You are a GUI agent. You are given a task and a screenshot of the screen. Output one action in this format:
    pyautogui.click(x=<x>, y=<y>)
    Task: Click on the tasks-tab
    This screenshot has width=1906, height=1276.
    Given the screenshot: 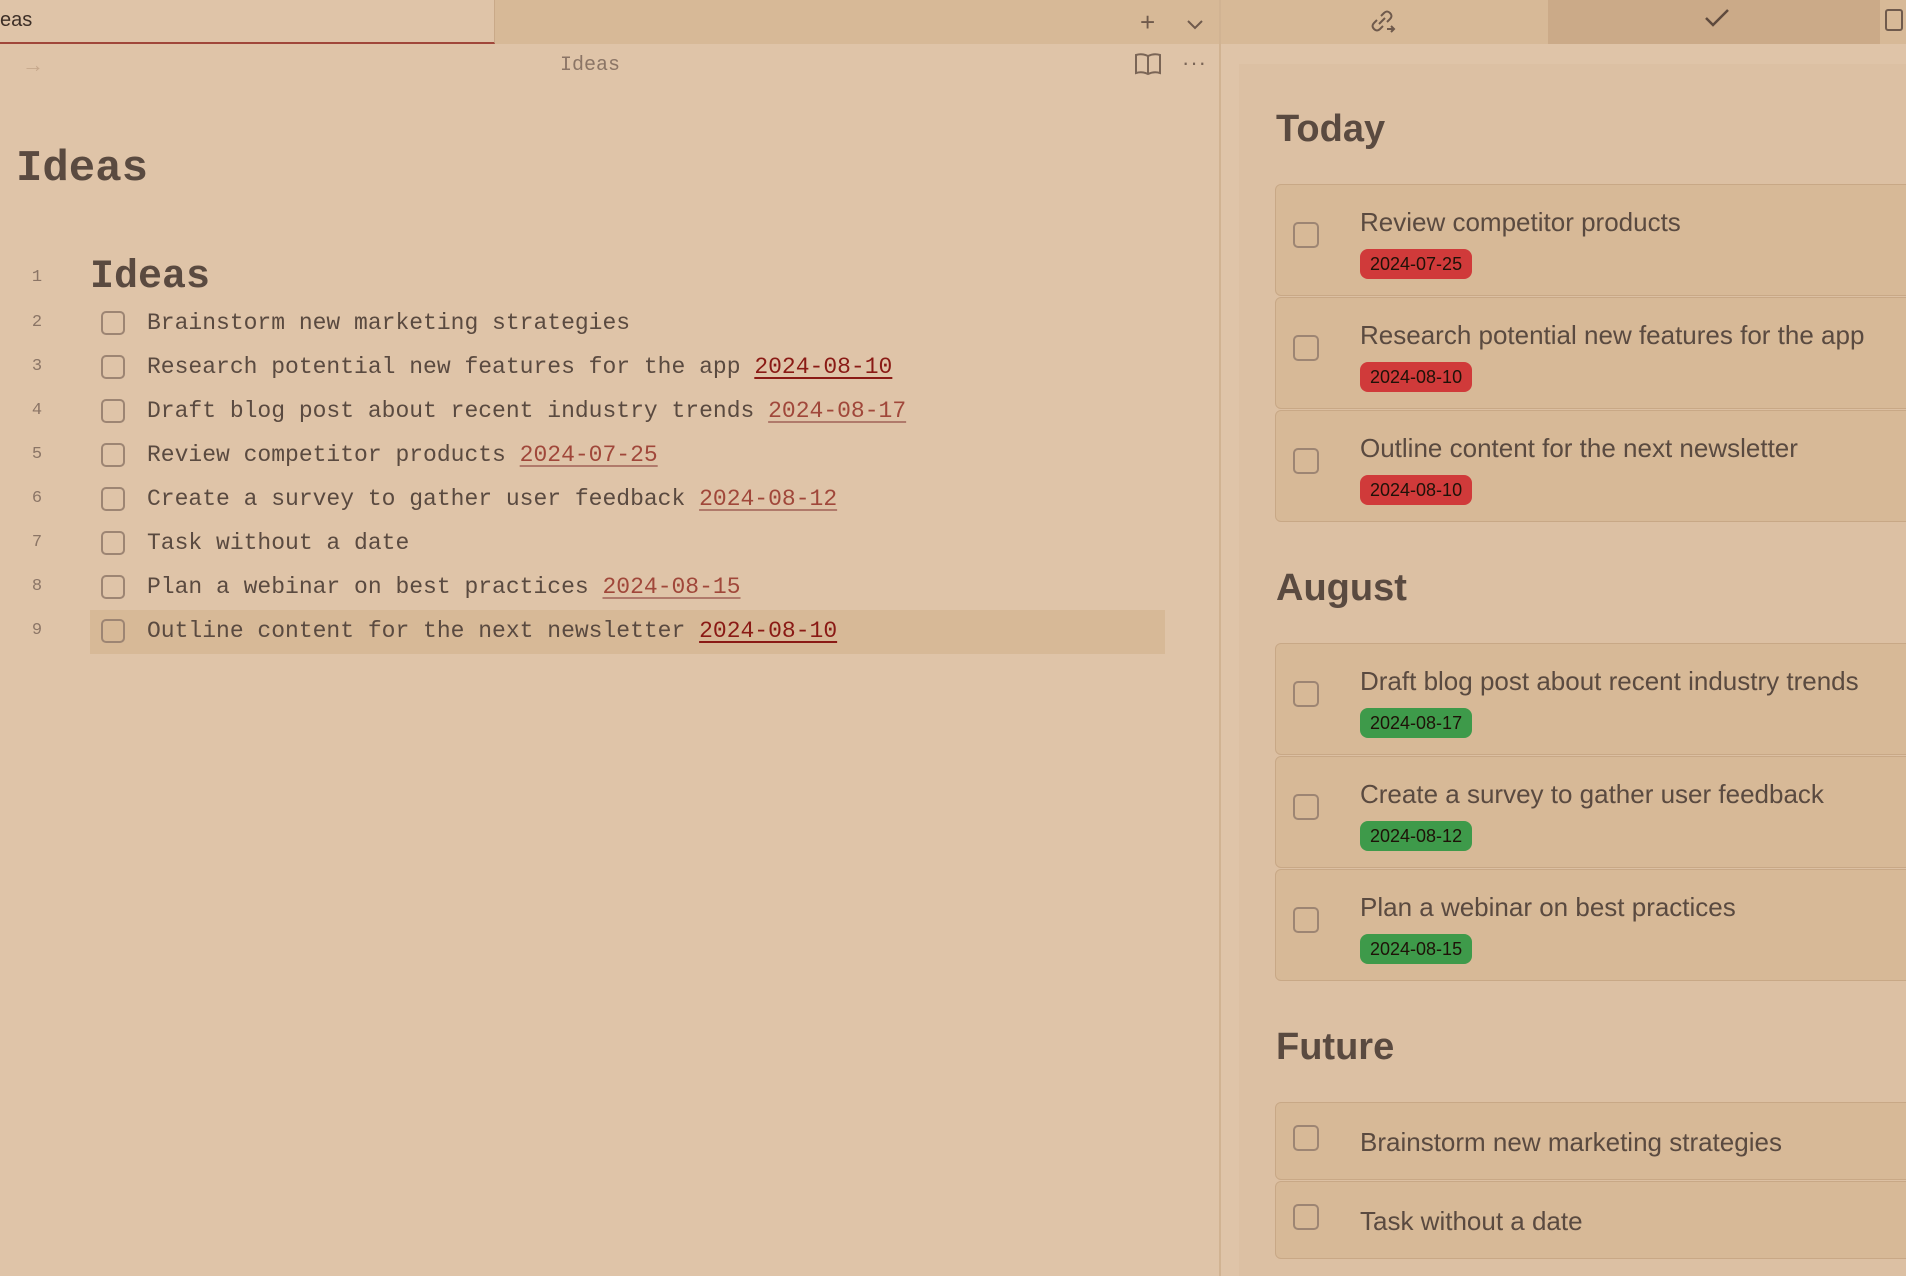 What is the action you would take?
    pyautogui.click(x=1714, y=22)
    